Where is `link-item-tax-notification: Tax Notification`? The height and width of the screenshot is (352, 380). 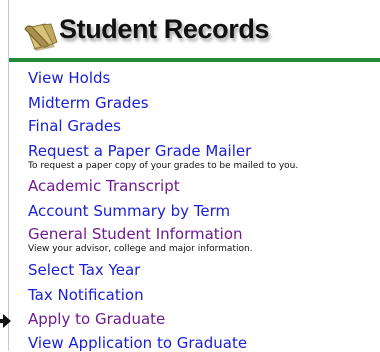
link-item-tax-notification: Tax Notification is located at coordinates (86, 295).